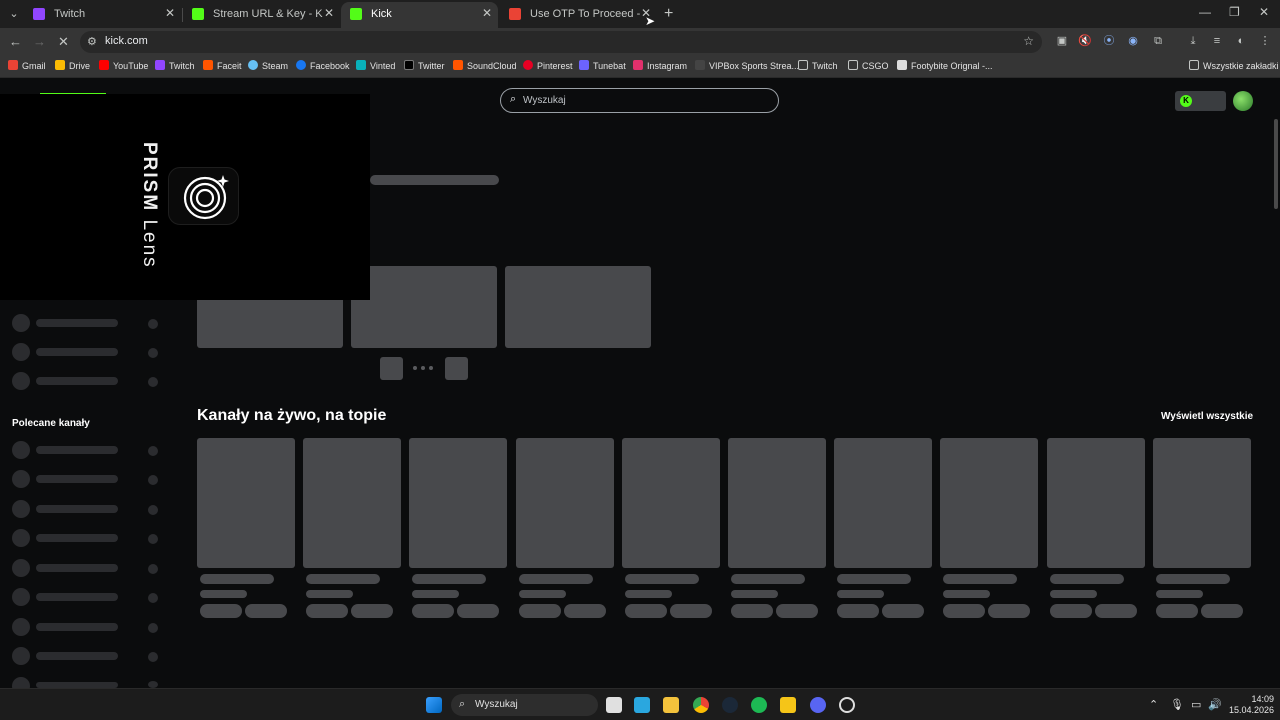  I want to click on address-bar: ⚙ kick.com ☆, so click(561, 42).